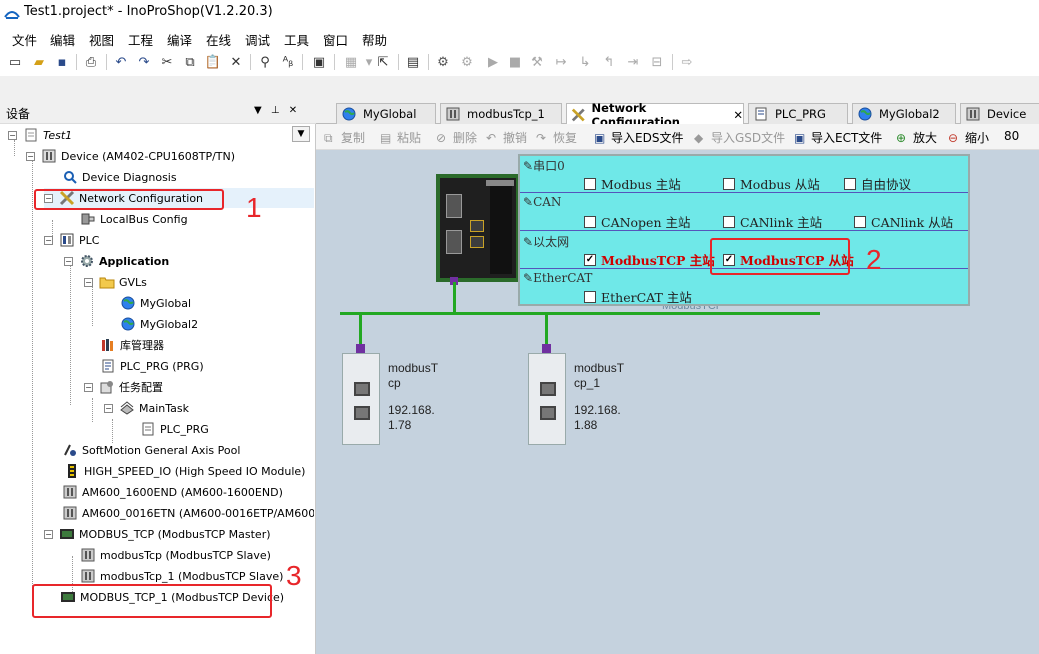 The image size is (1039, 654). What do you see at coordinates (738, 115) in the screenshot?
I see `tab-close-icon: ✕` at bounding box center [738, 115].